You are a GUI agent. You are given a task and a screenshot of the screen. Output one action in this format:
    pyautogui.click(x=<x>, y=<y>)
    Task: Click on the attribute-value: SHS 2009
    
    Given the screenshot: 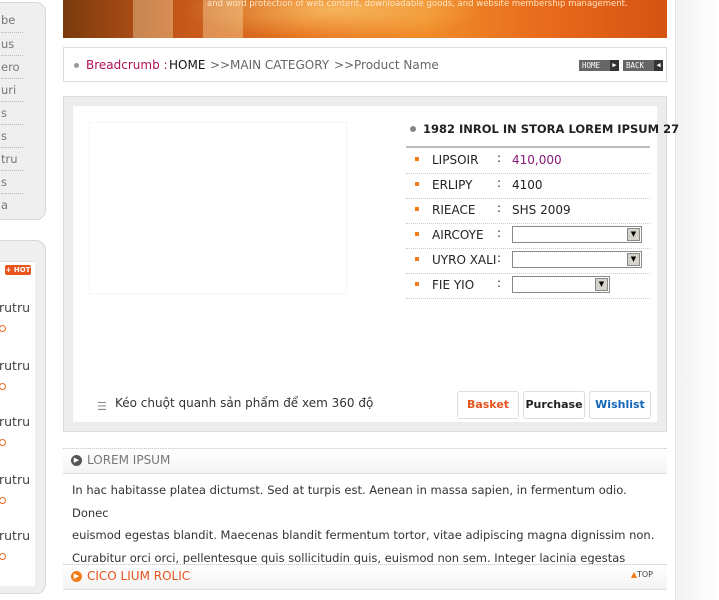 What is the action you would take?
    pyautogui.click(x=541, y=210)
    